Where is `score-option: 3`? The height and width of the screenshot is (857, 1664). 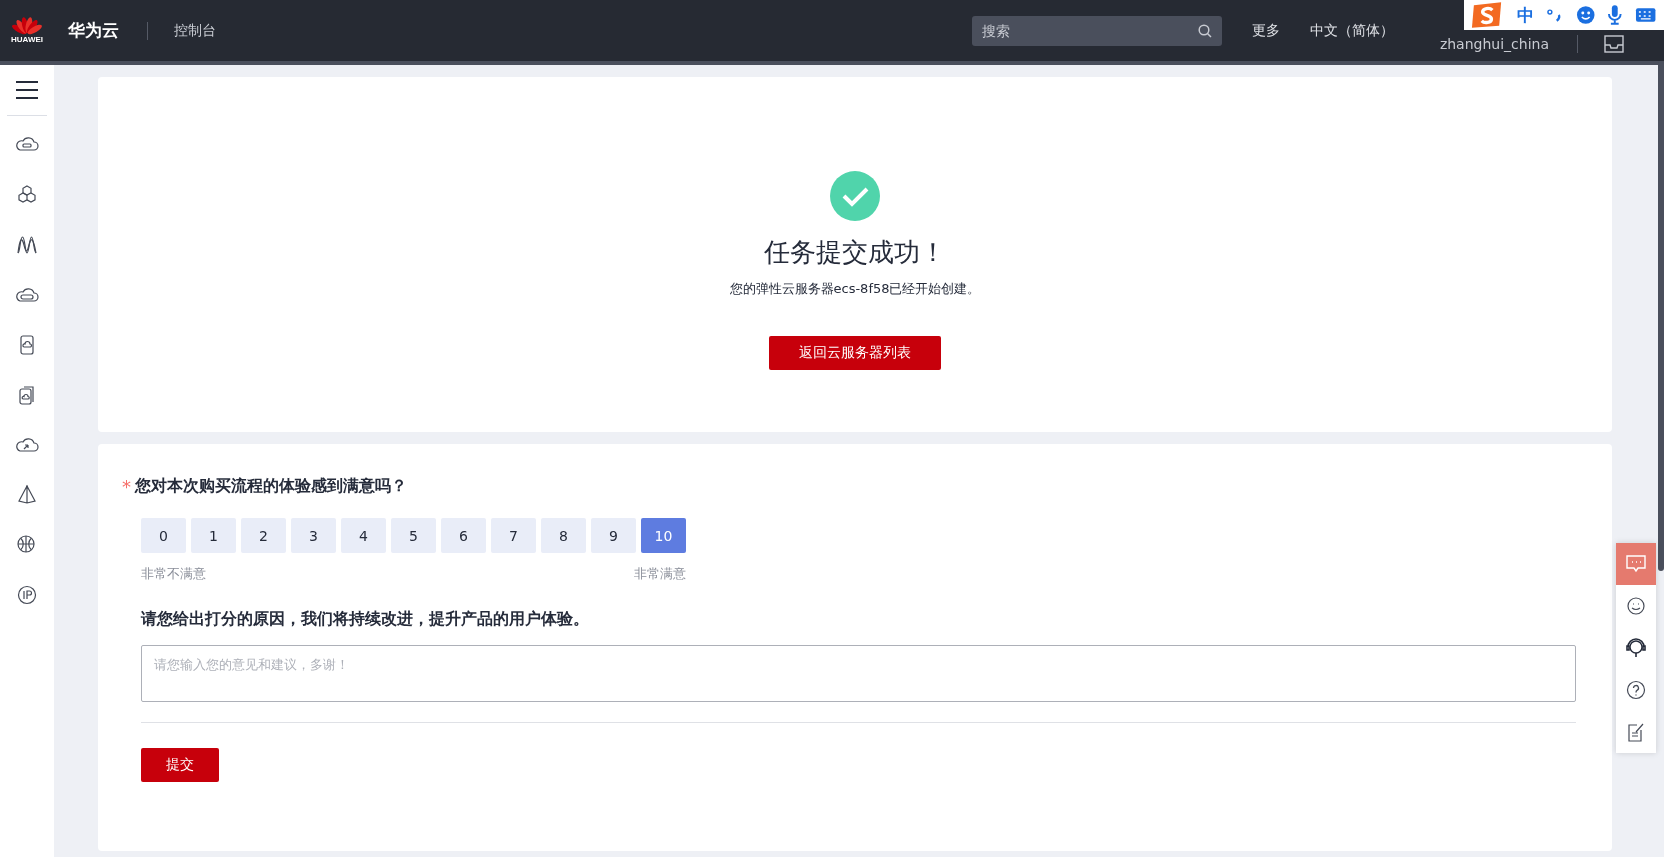
score-option: 3 is located at coordinates (313, 535).